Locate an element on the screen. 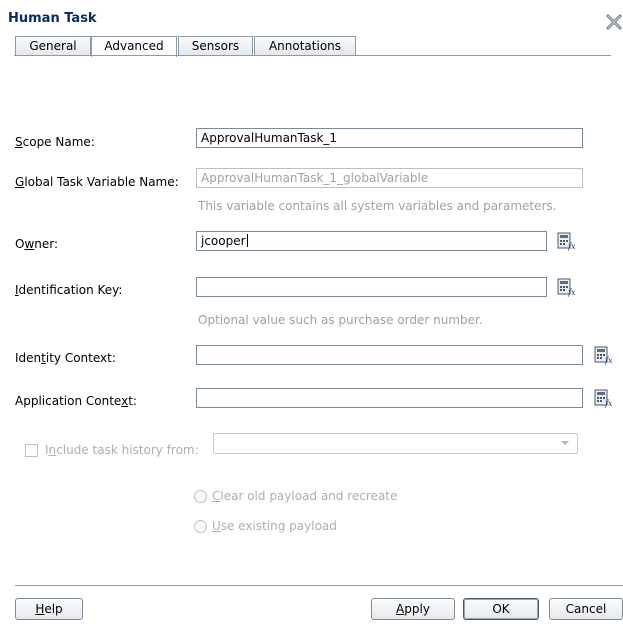 This screenshot has width=623, height=628. scope-name-input: ApprovalHumanTask_1 is located at coordinates (389, 138).